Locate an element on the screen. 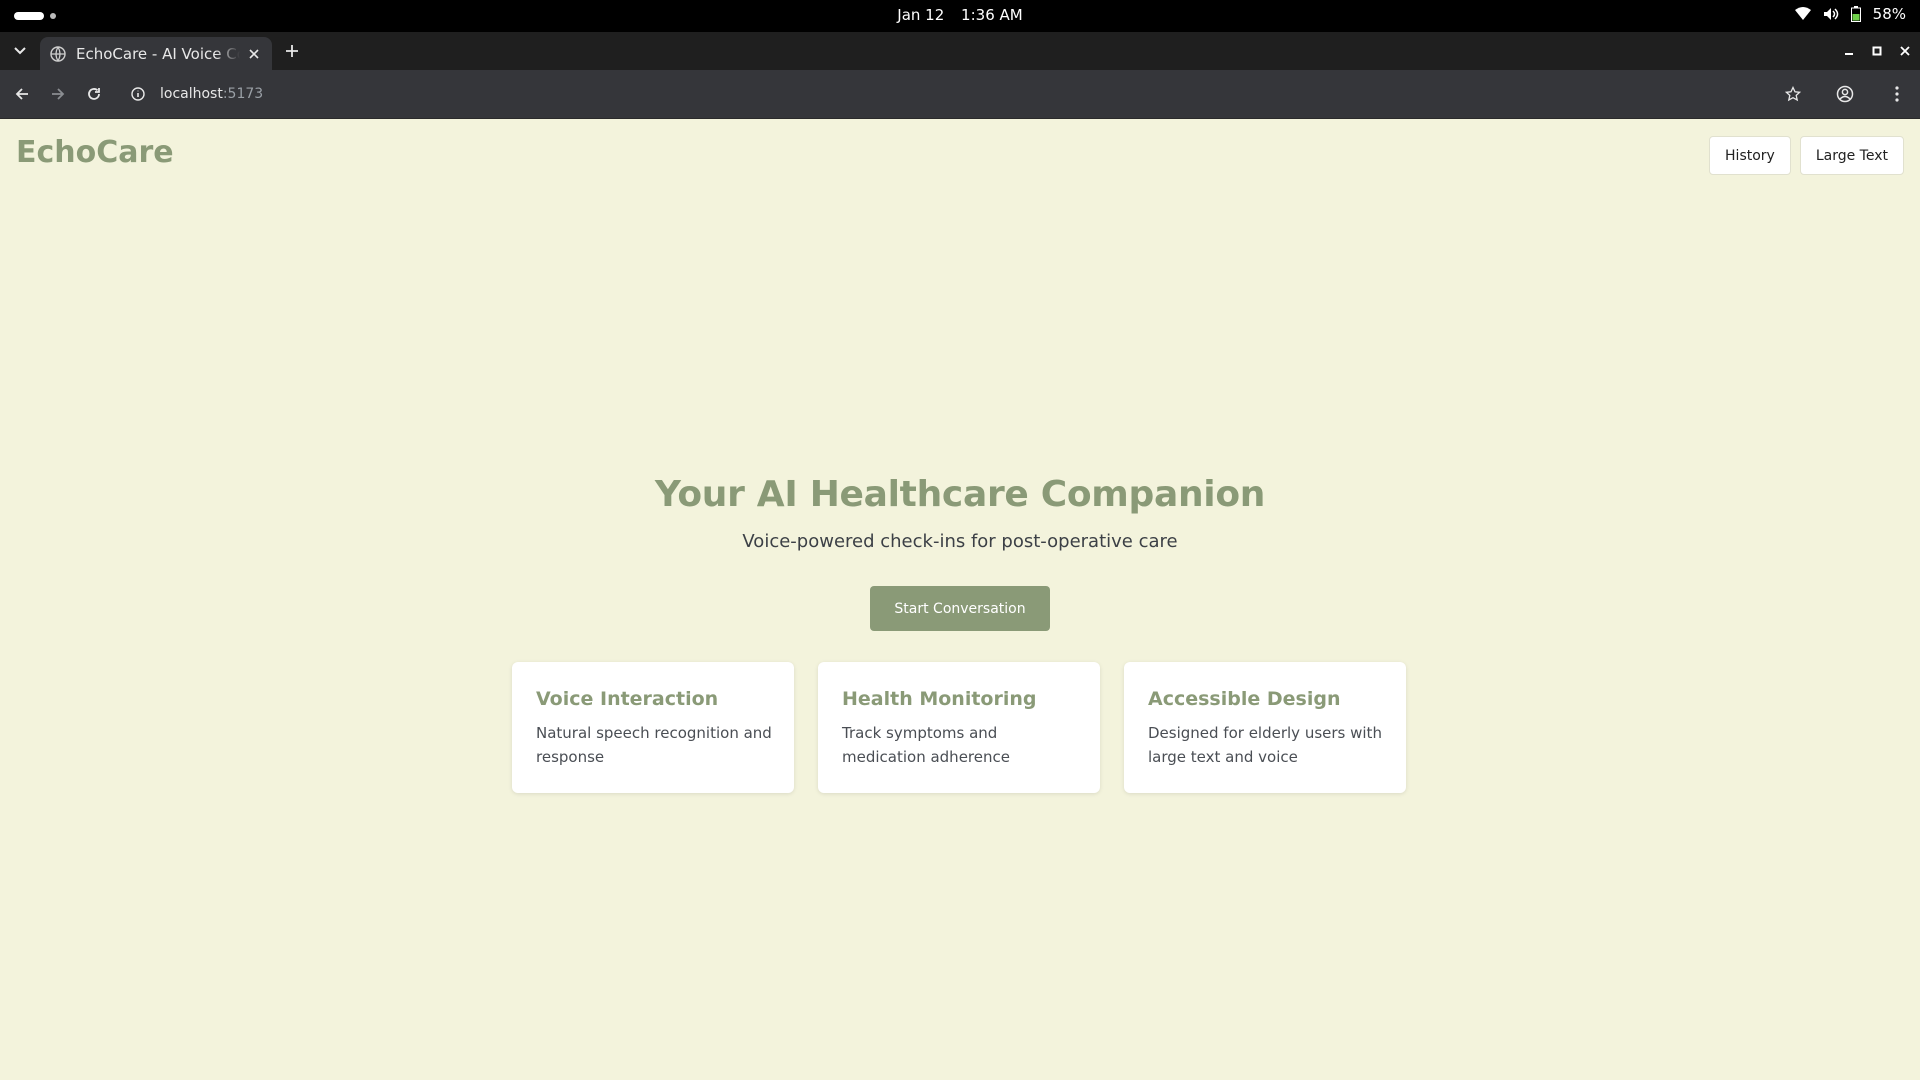  close-window-button is located at coordinates (1905, 51).